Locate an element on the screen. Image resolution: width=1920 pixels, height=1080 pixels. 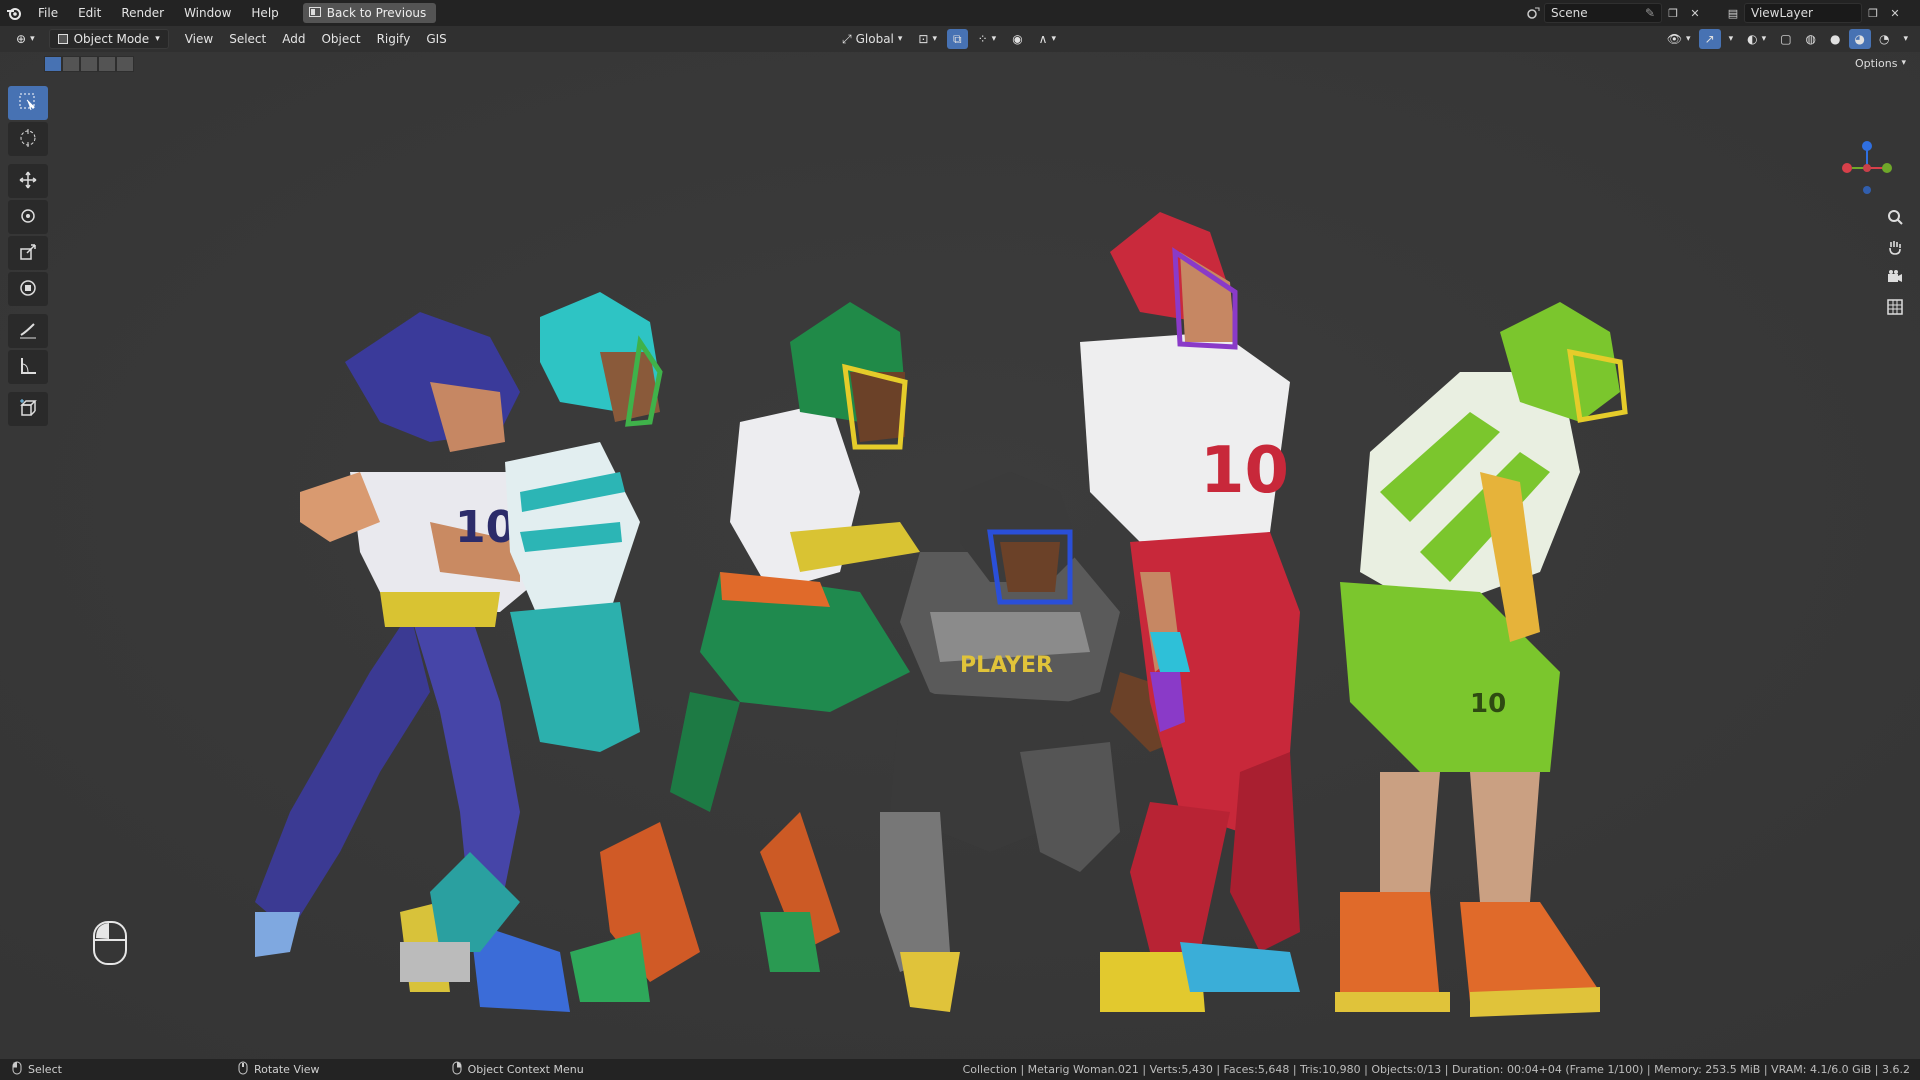
scale-icon is located at coordinates (28, 253).